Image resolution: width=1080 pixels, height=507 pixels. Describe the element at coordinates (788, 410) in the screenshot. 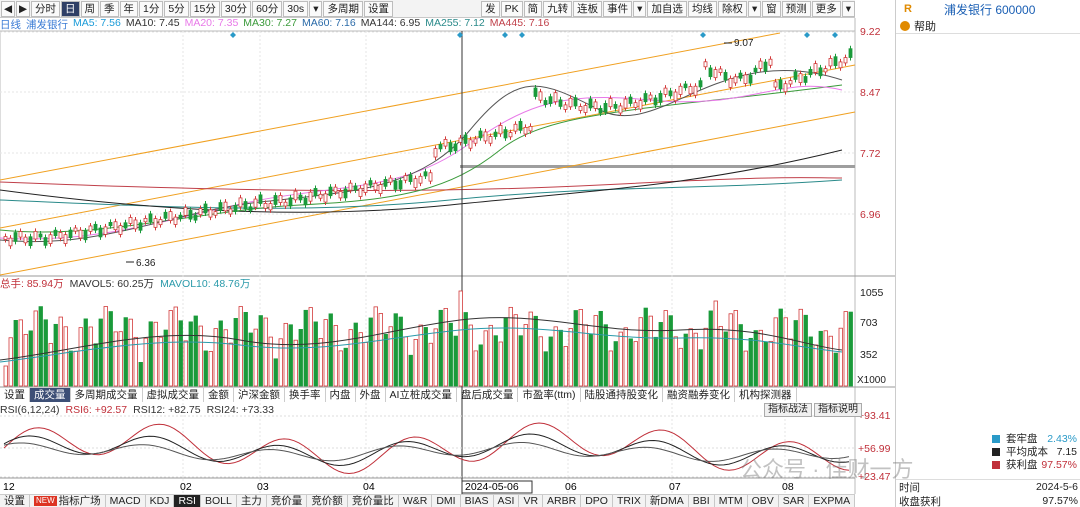

I see `indicator-strategy-button: 指标战法` at that location.